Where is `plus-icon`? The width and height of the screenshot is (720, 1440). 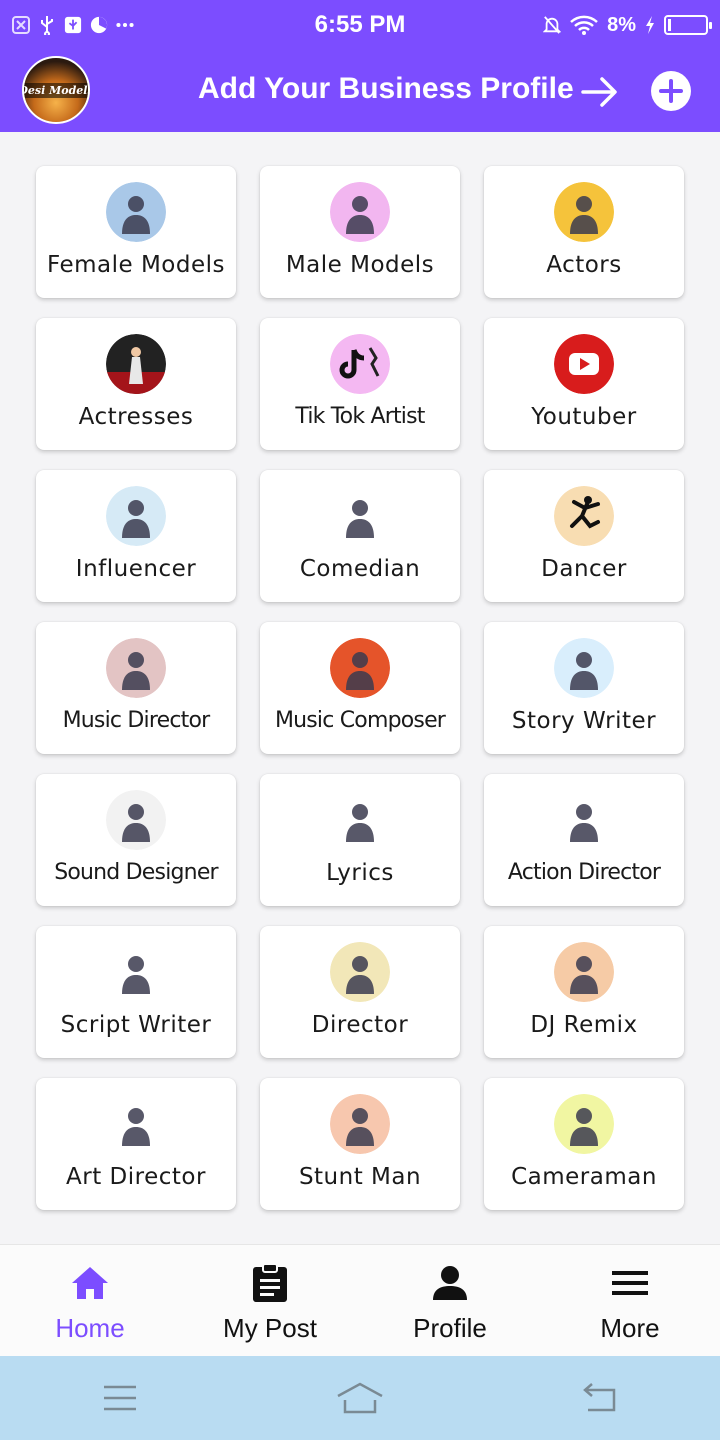 plus-icon is located at coordinates (671, 91).